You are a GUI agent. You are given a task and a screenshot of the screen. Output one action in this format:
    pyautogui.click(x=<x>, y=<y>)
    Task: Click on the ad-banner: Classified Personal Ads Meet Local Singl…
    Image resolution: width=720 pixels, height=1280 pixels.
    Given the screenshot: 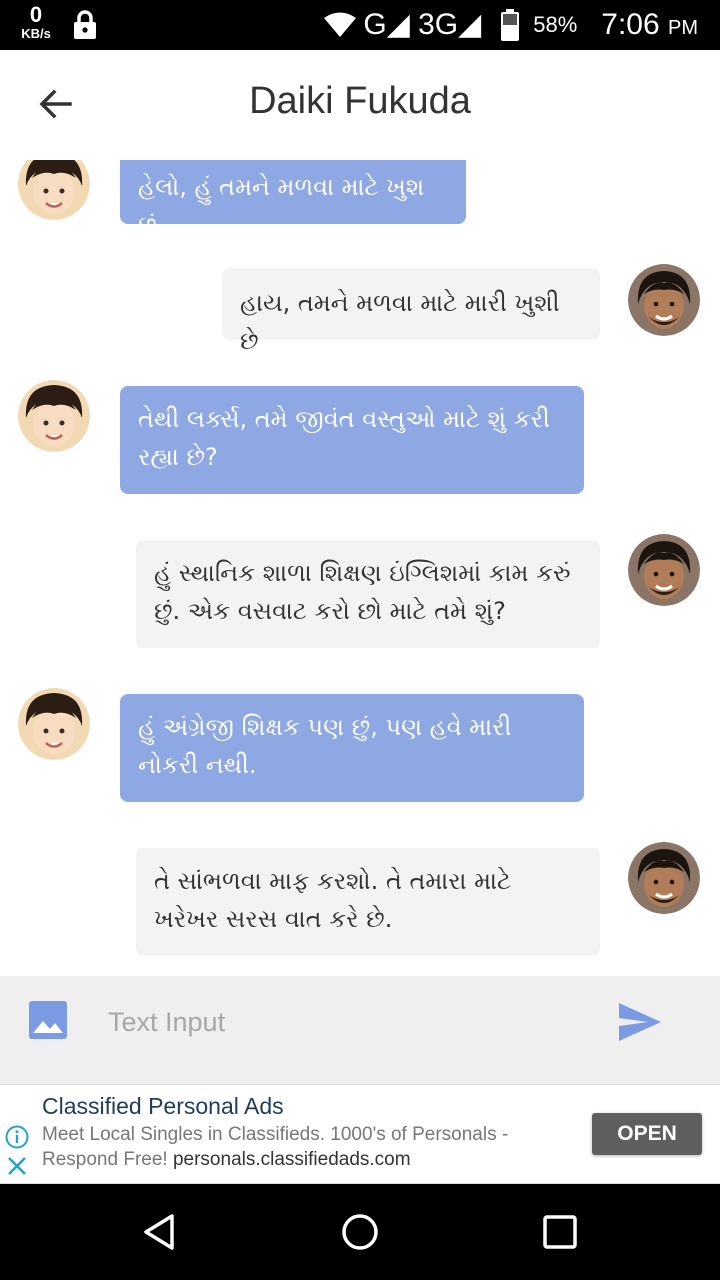 What is the action you would take?
    pyautogui.click(x=360, y=1134)
    